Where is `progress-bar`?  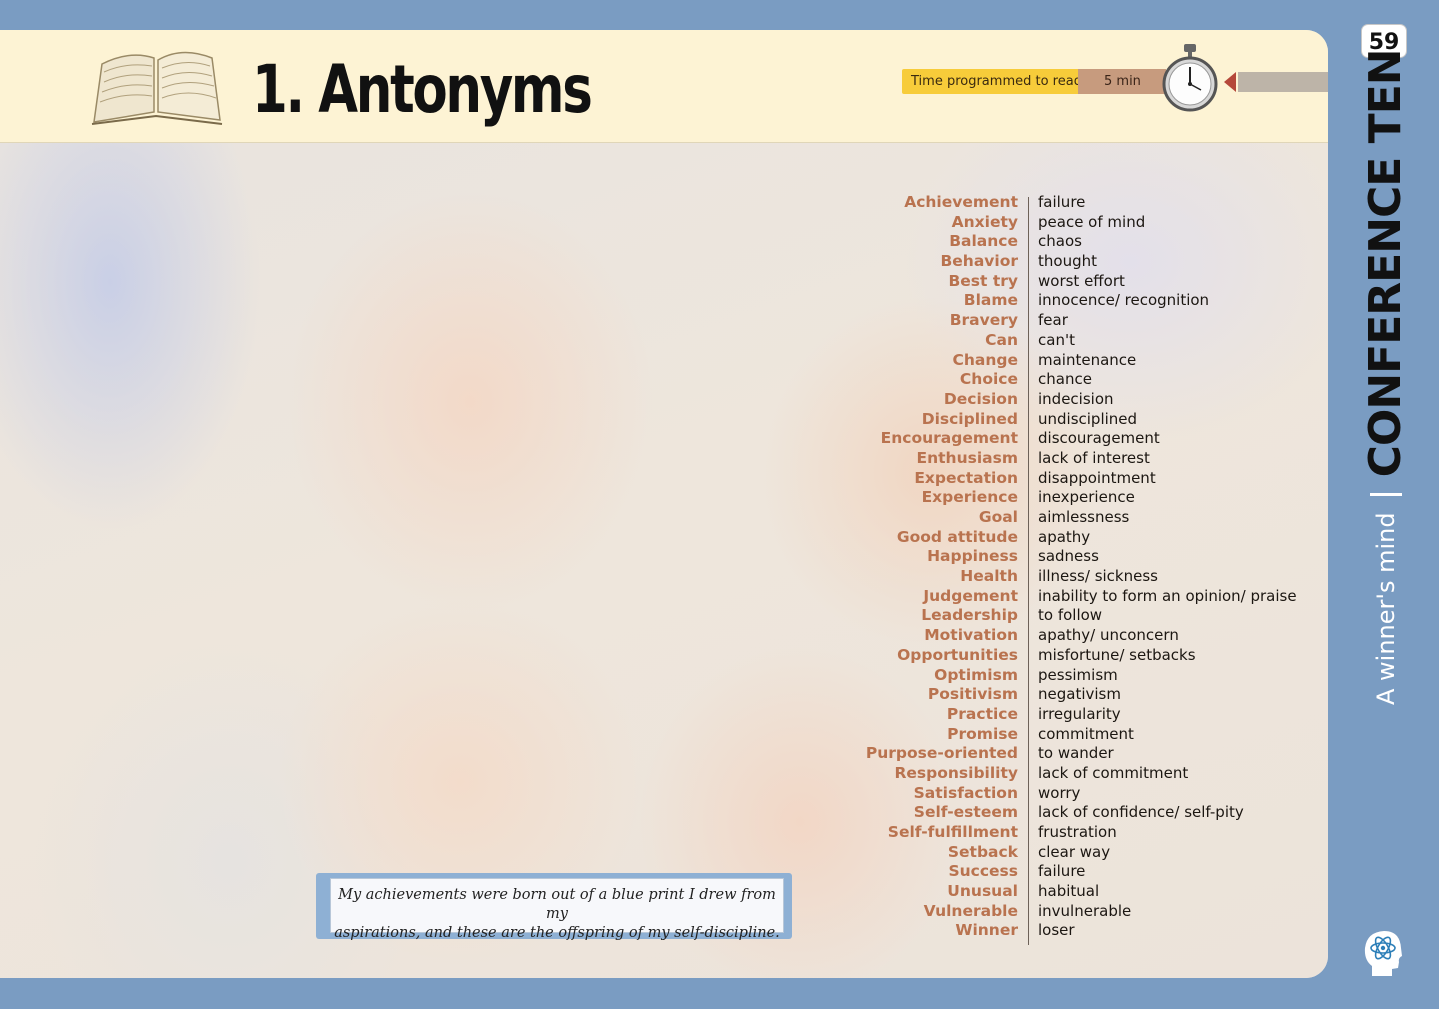
progress-bar is located at coordinates (1283, 82).